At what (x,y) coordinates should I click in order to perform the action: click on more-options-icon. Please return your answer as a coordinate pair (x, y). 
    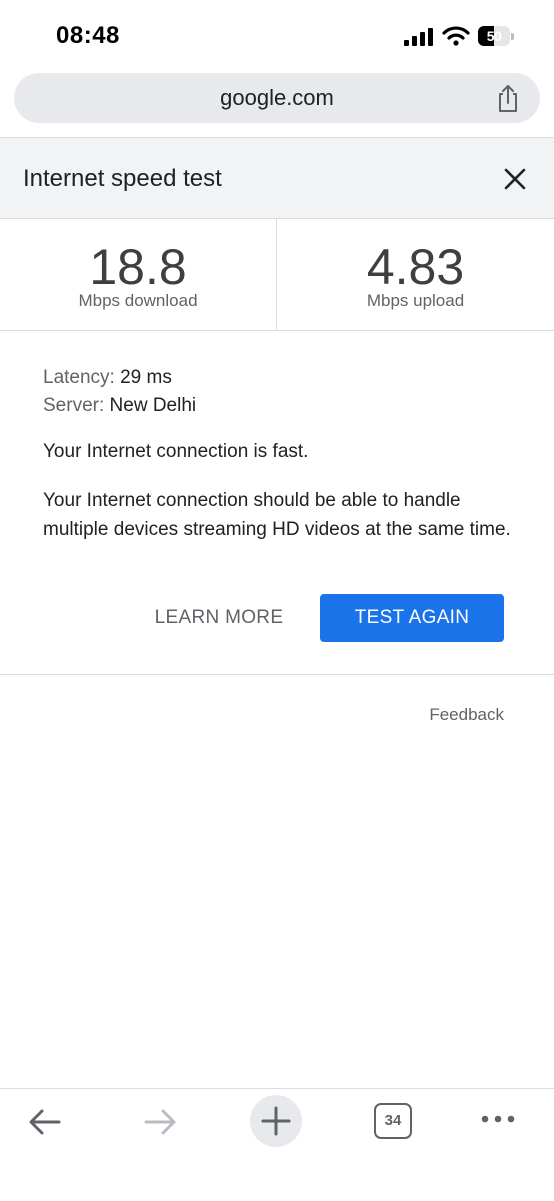
    Looking at the image, I should click on (498, 1119).